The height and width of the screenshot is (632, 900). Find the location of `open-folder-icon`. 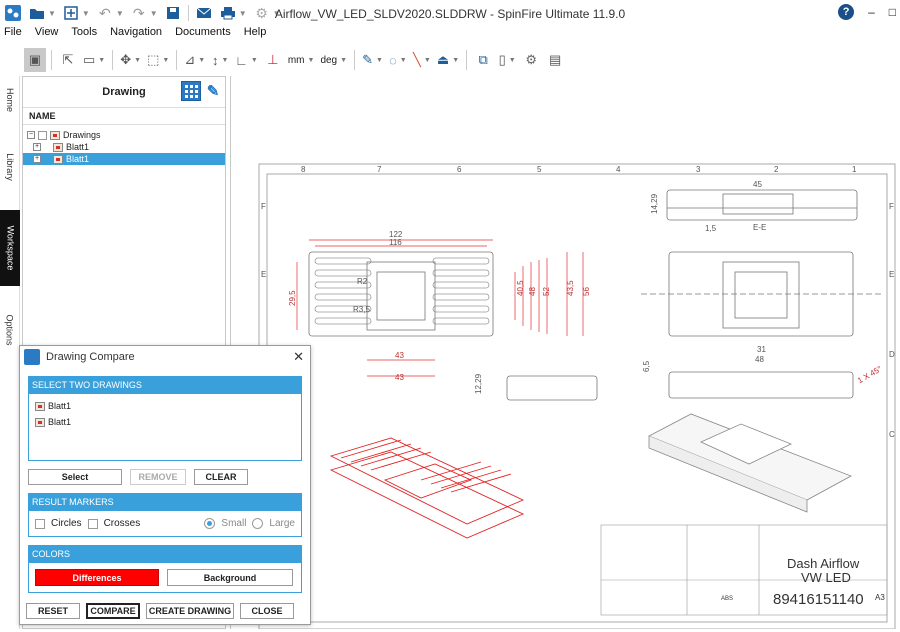

open-folder-icon is located at coordinates (37, 13).